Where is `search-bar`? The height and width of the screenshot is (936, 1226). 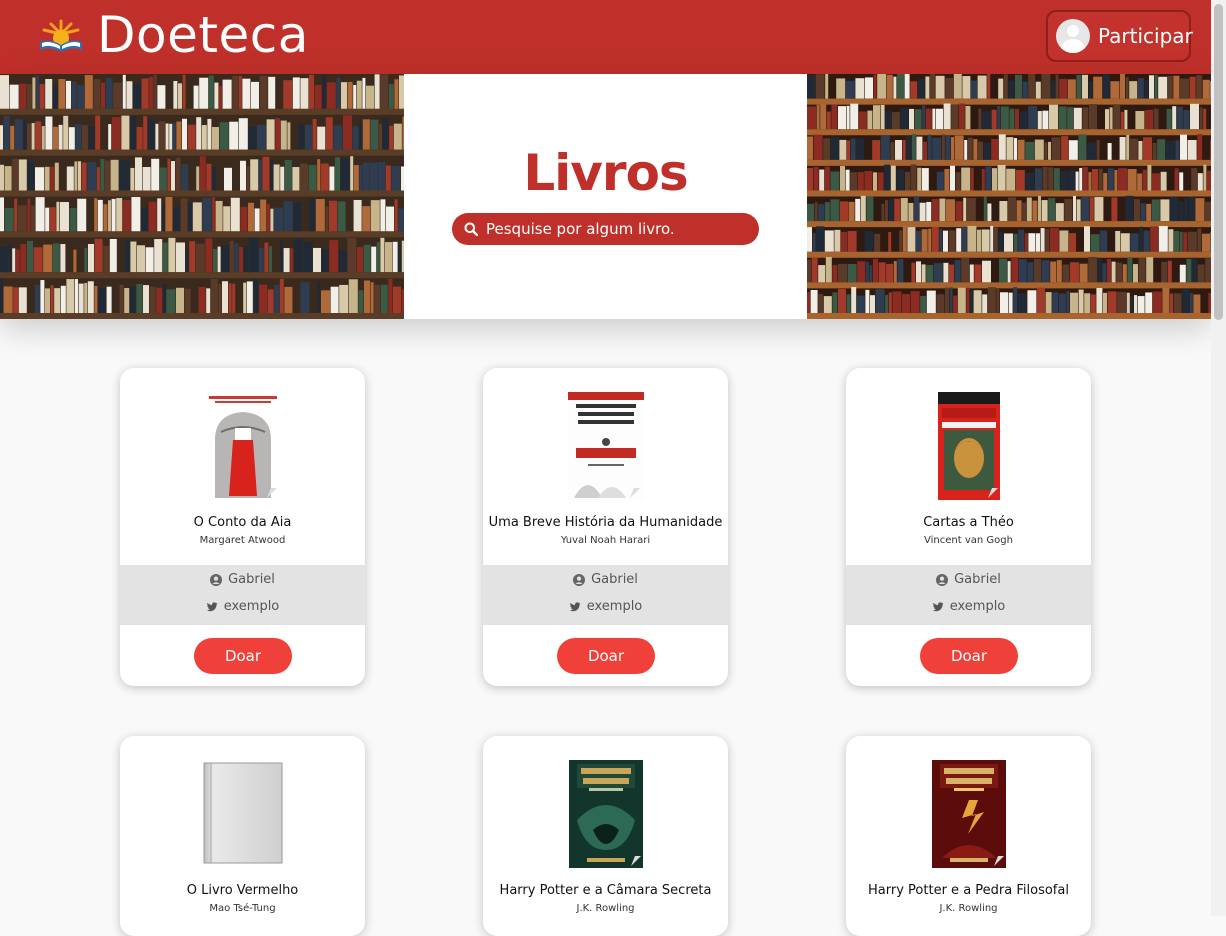
search-bar is located at coordinates (605, 229).